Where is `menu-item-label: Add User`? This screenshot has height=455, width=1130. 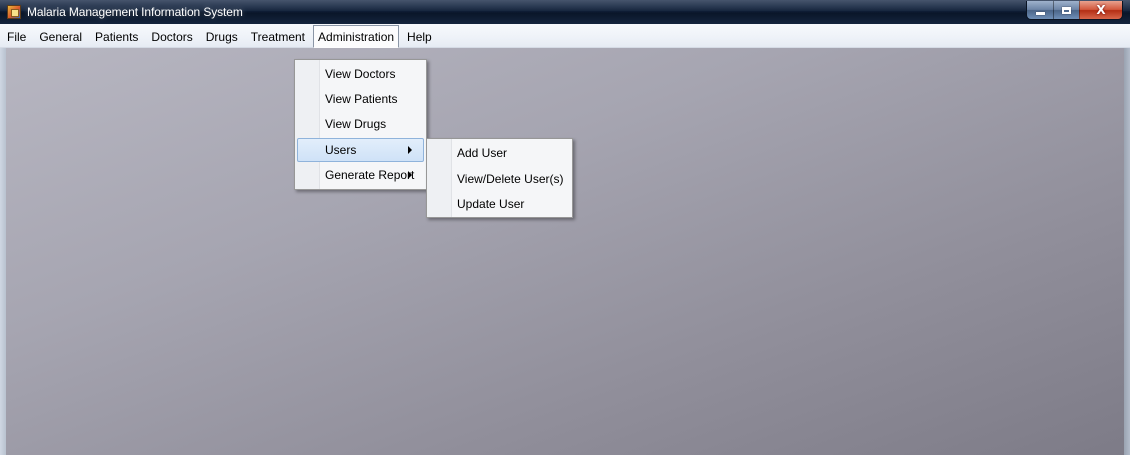 menu-item-label: Add User is located at coordinates (482, 153).